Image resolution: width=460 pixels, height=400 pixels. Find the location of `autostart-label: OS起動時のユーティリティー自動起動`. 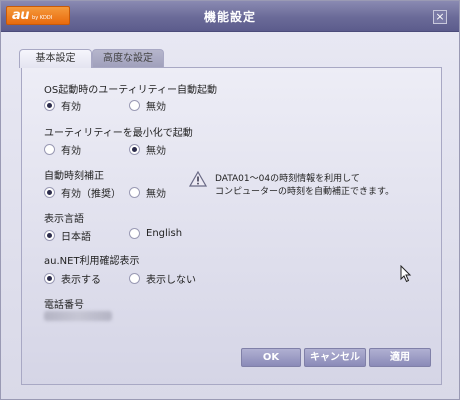

autostart-label: OS起動時のユーティリティー自動起動 is located at coordinates (131, 90).